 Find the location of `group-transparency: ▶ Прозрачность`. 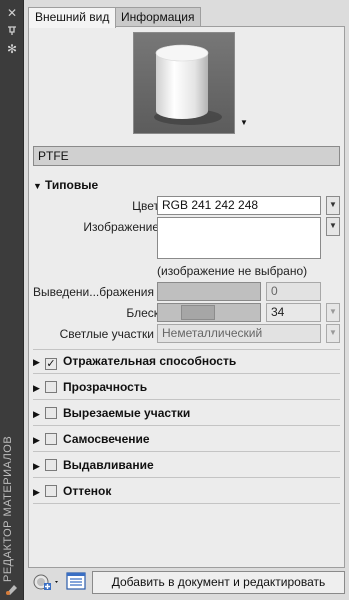

group-transparency: ▶ Прозрачность is located at coordinates (183, 387).